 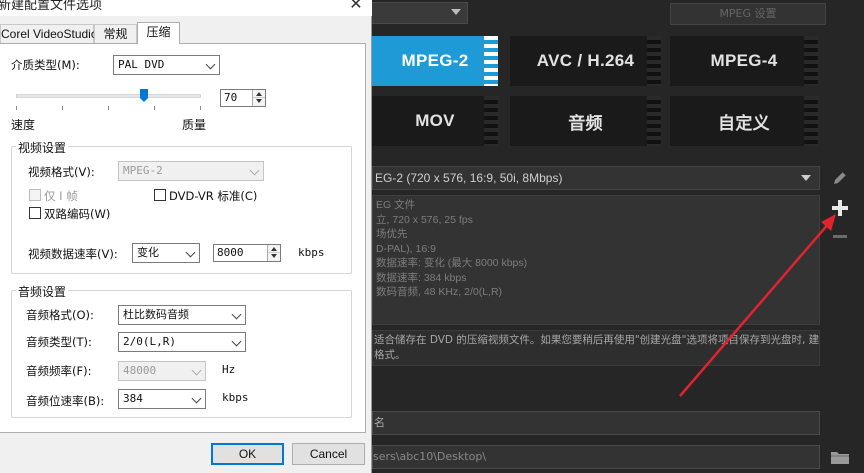 What do you see at coordinates (235, 397) in the screenshot?
I see `audio-bitrate-unit: kbps` at bounding box center [235, 397].